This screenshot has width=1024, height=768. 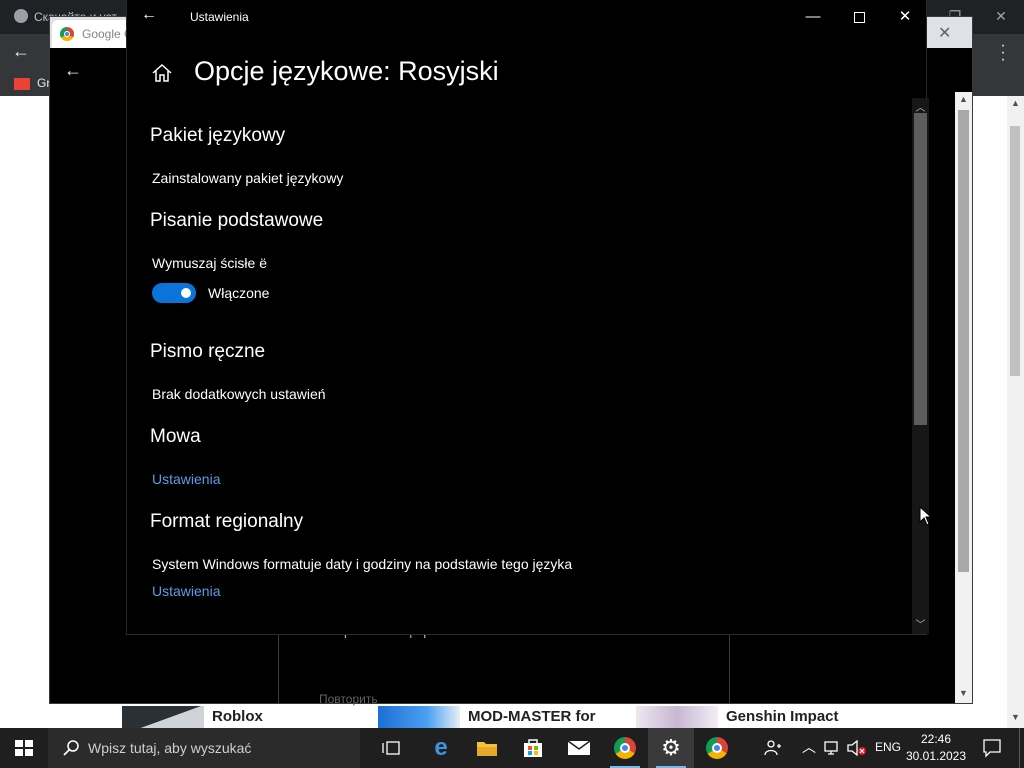 What do you see at coordinates (186, 293) in the screenshot?
I see `toggle-knob` at bounding box center [186, 293].